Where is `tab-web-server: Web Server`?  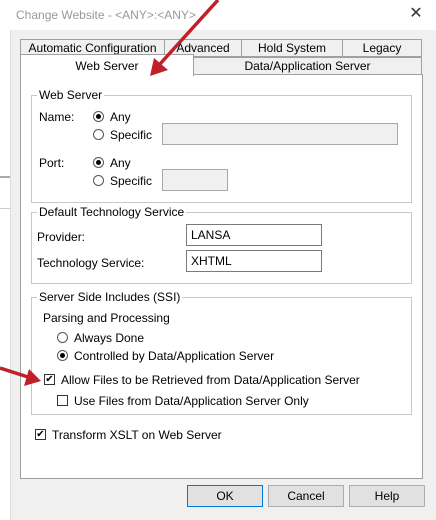 tab-web-server: Web Server is located at coordinates (107, 65).